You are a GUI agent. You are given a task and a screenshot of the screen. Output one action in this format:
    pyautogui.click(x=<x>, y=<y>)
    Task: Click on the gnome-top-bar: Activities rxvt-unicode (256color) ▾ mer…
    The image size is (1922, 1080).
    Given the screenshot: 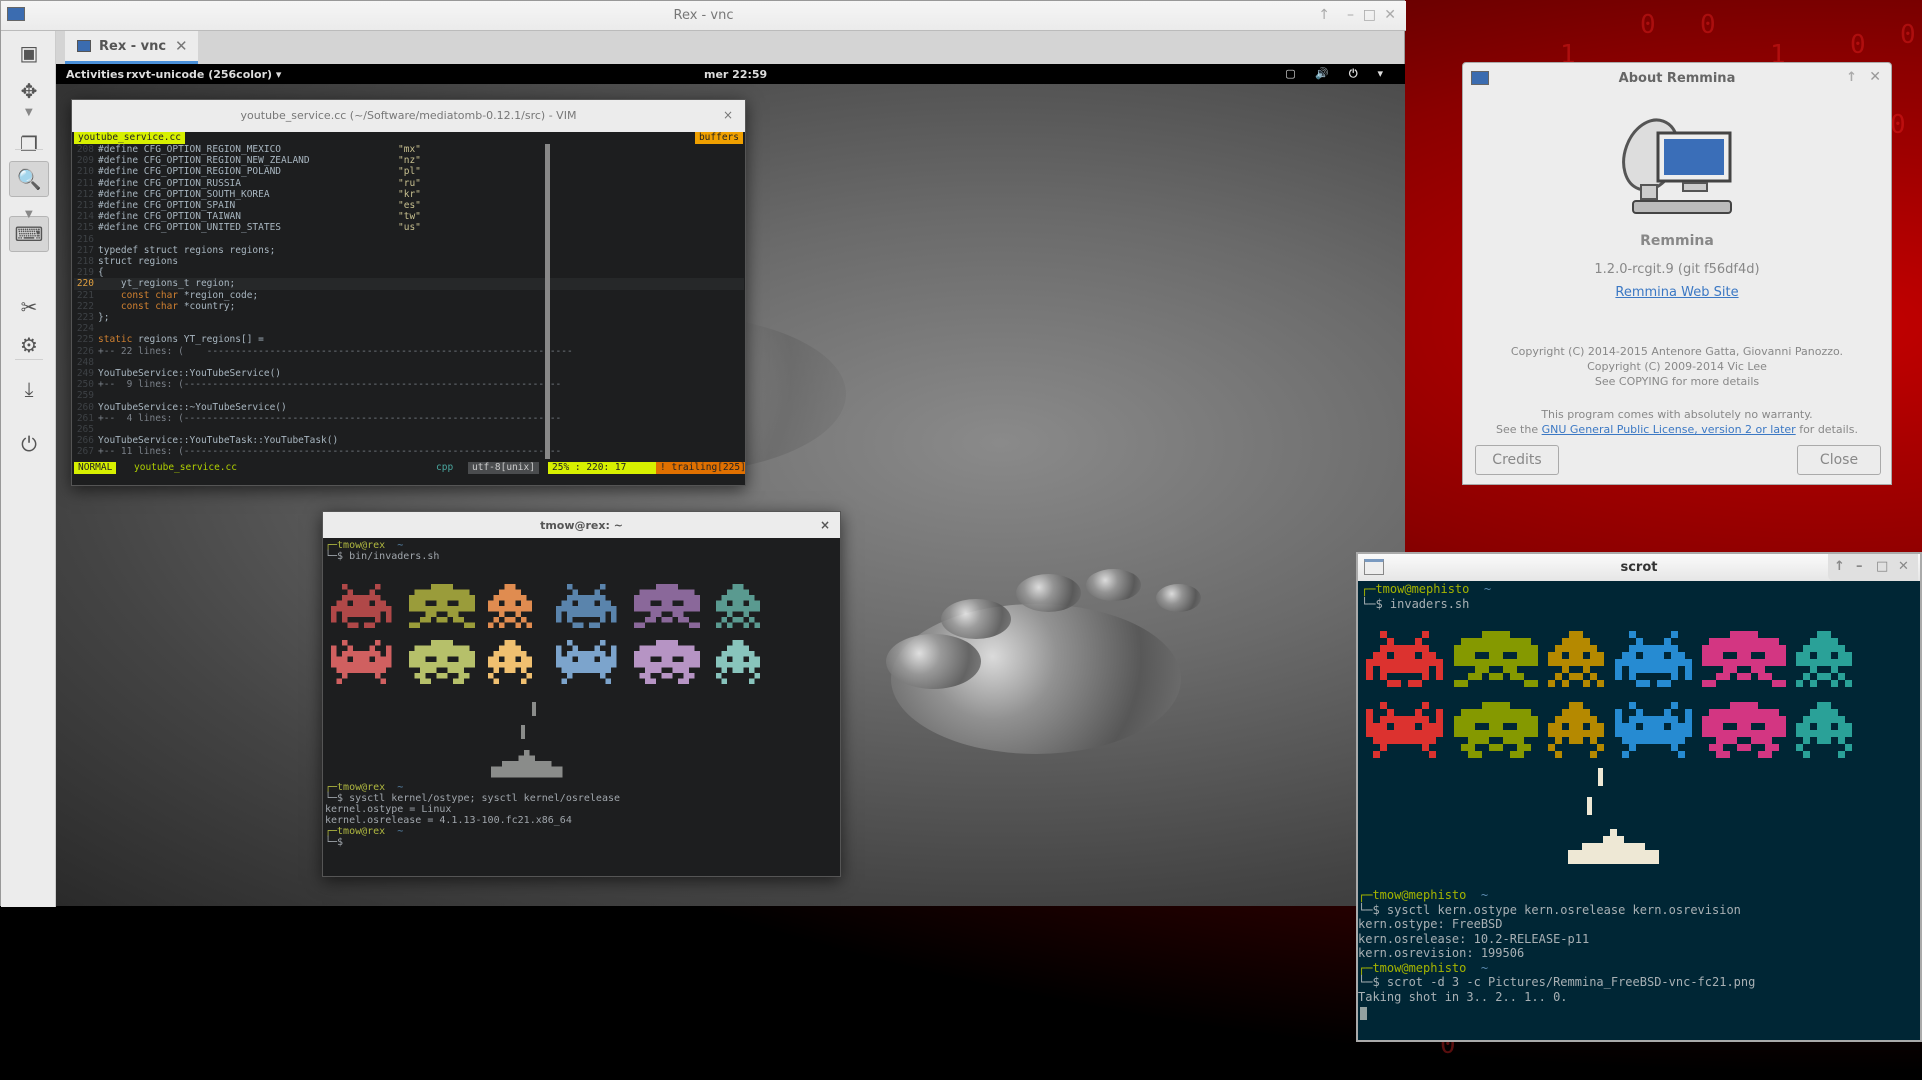 What is the action you would take?
    pyautogui.click(x=730, y=74)
    